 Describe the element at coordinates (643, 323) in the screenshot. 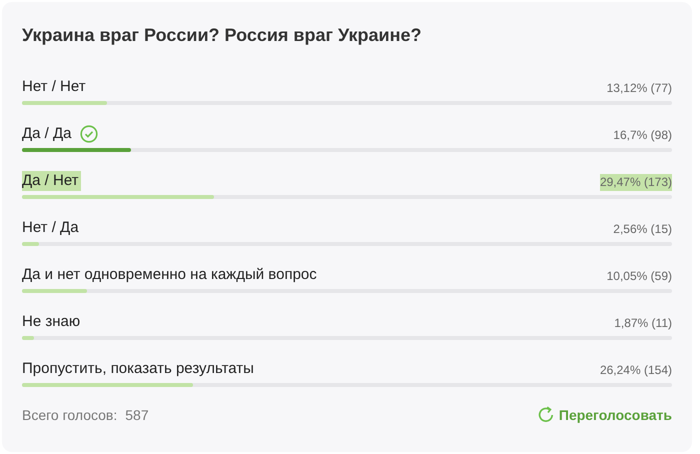

I see `option-result: 1,87% (11)` at that location.